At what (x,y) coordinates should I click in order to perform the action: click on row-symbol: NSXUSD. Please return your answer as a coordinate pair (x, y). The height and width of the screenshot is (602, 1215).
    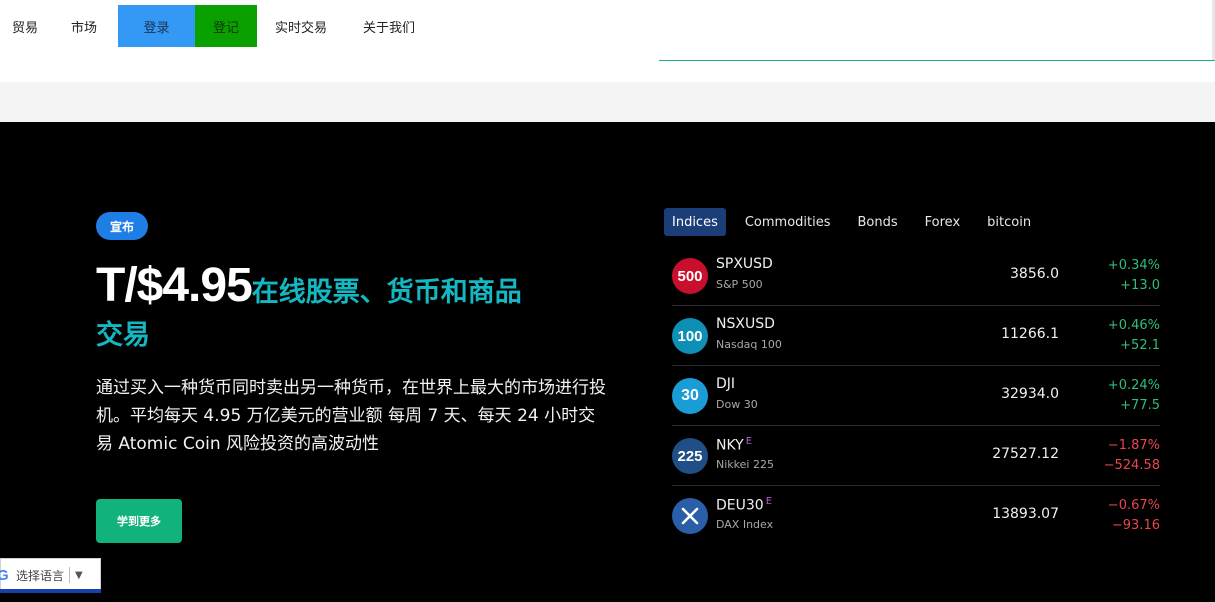
    Looking at the image, I should click on (745, 324).